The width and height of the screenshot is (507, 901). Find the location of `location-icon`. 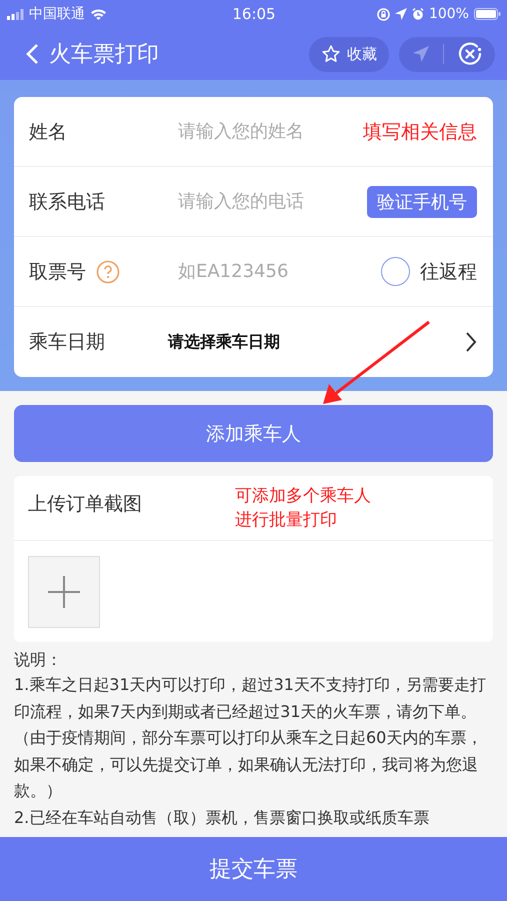

location-icon is located at coordinates (400, 14).